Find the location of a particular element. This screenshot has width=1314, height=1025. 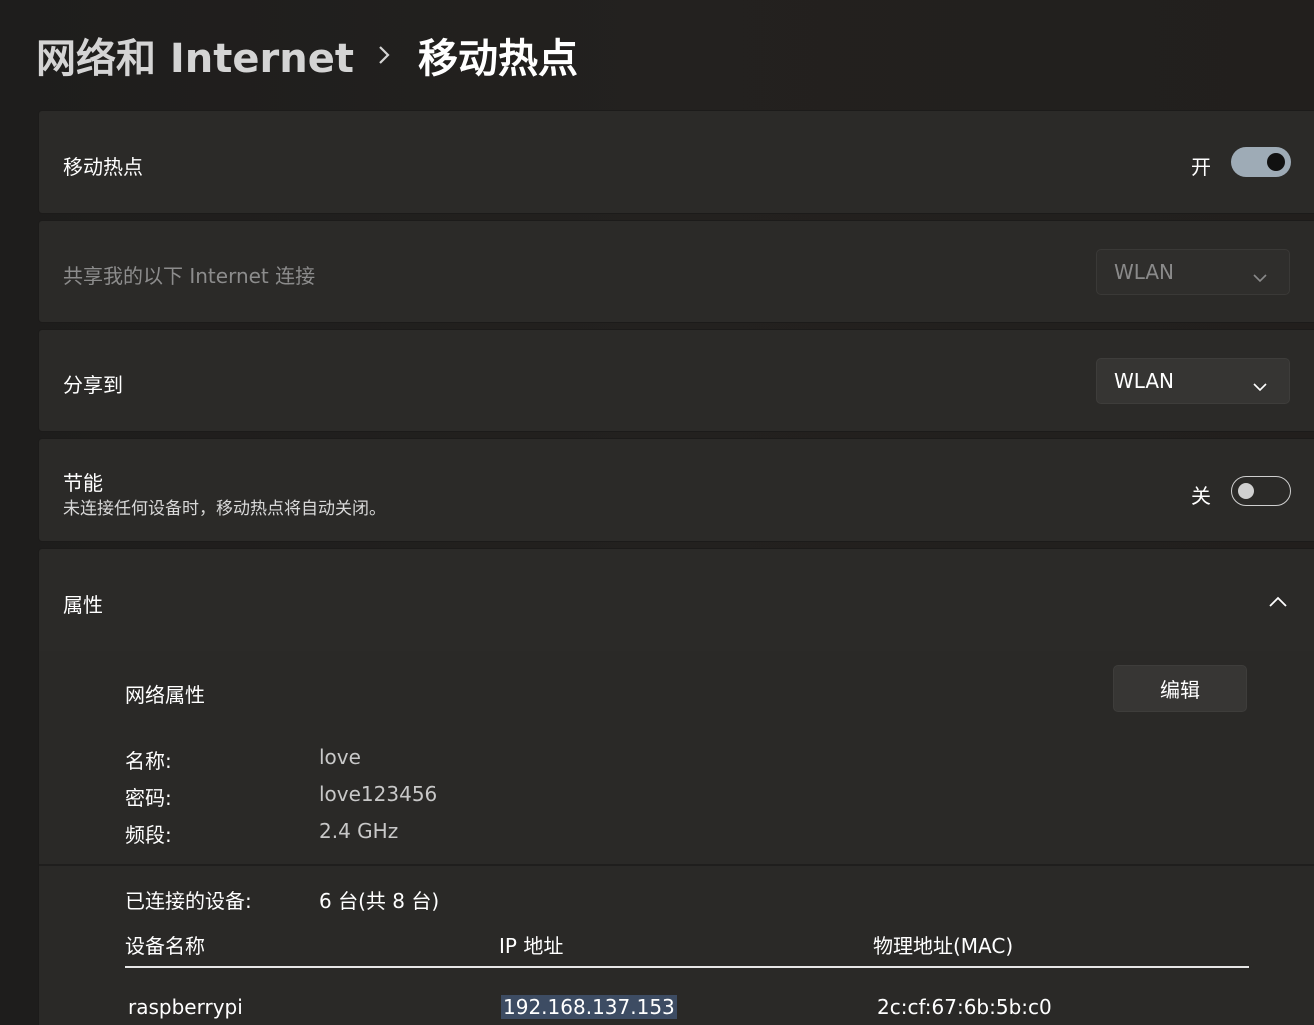

band-value: 2.4 GHz is located at coordinates (359, 831).